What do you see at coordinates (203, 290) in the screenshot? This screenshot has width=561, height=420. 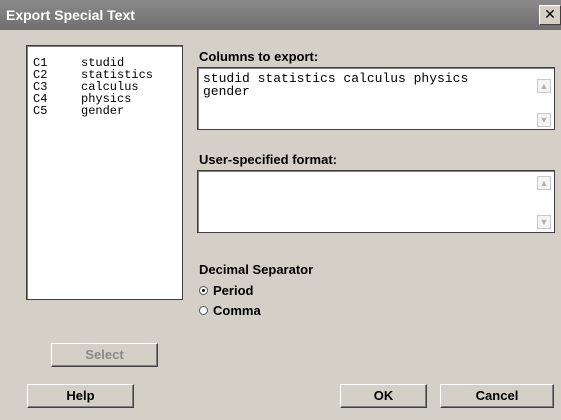 I see `radio-checked-icon` at bounding box center [203, 290].